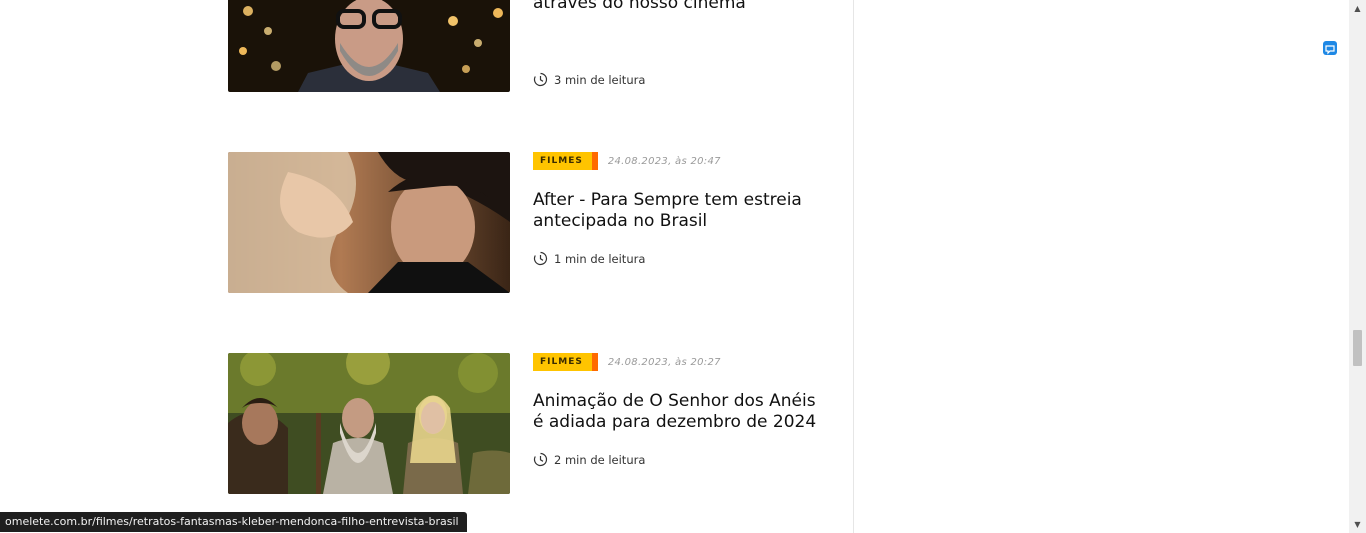  I want to click on reading-time: 3 min de leitura, so click(589, 79).